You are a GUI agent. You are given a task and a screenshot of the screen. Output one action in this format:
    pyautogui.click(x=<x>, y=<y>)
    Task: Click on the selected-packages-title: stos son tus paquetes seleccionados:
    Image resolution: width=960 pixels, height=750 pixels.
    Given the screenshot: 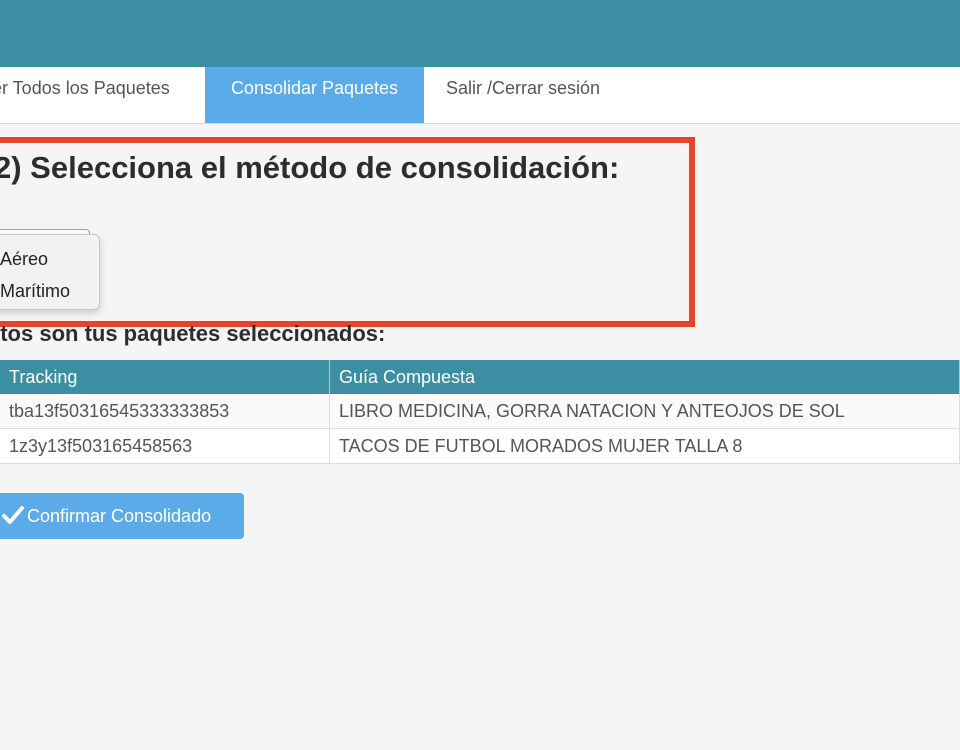 What is the action you would take?
    pyautogui.click(x=193, y=333)
    